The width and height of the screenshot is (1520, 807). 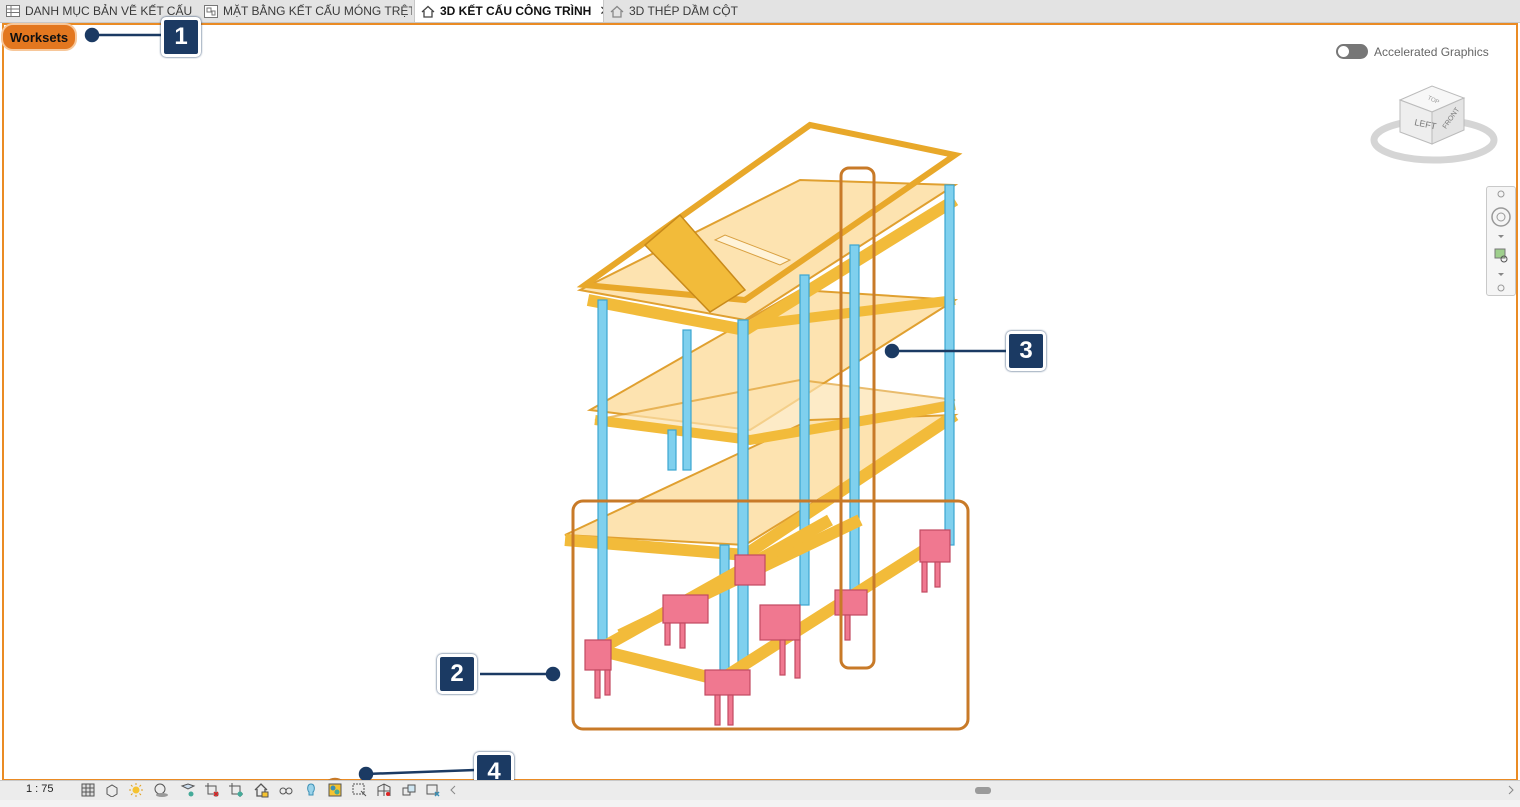 I want to click on callout-1: 1, so click(x=181, y=37).